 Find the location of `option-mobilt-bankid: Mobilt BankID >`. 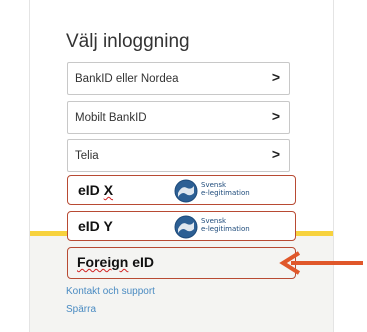

option-mobilt-bankid: Mobilt BankID > is located at coordinates (178, 117).